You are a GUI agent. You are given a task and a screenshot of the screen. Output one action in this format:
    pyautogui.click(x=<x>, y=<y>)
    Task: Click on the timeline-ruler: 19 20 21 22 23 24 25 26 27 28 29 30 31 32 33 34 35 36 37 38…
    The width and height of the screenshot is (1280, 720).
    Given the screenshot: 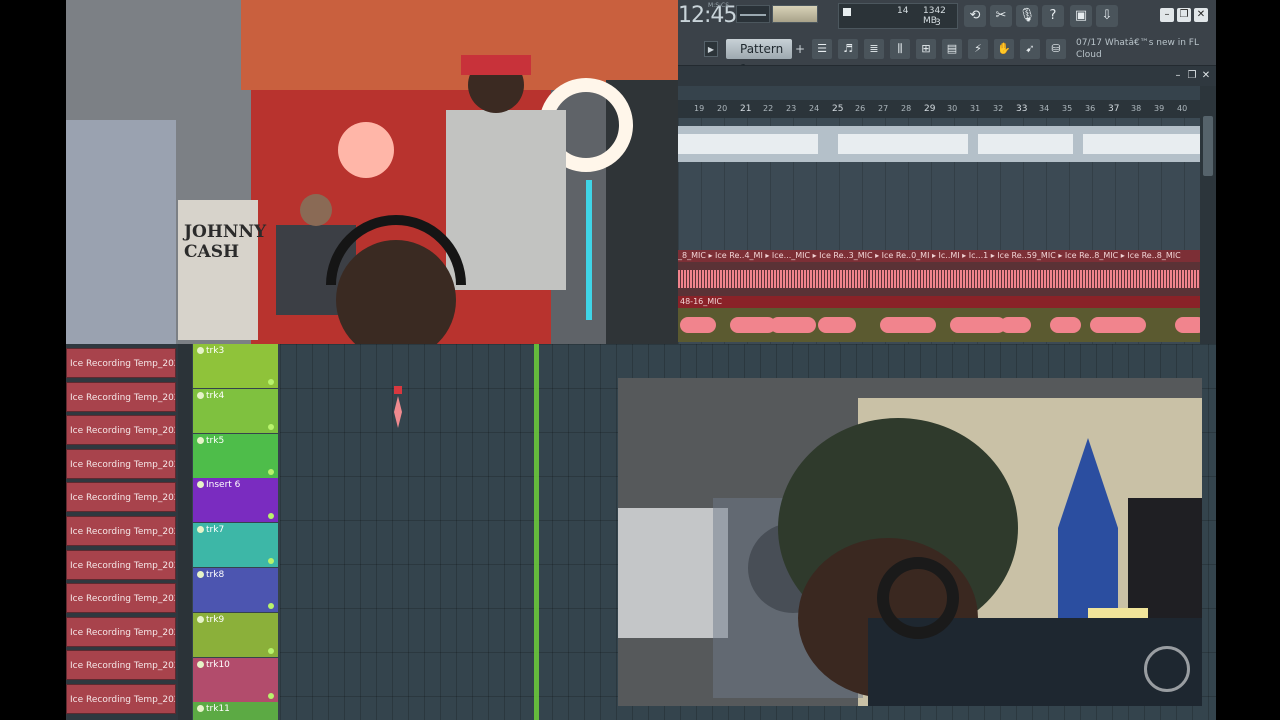 What is the action you would take?
    pyautogui.click(x=947, y=109)
    